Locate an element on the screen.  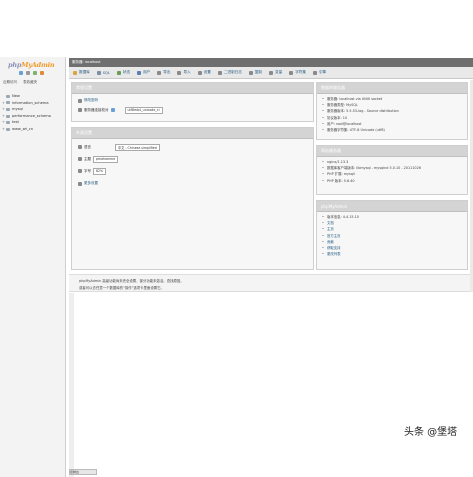
sql-icon is located at coordinates (98, 72).